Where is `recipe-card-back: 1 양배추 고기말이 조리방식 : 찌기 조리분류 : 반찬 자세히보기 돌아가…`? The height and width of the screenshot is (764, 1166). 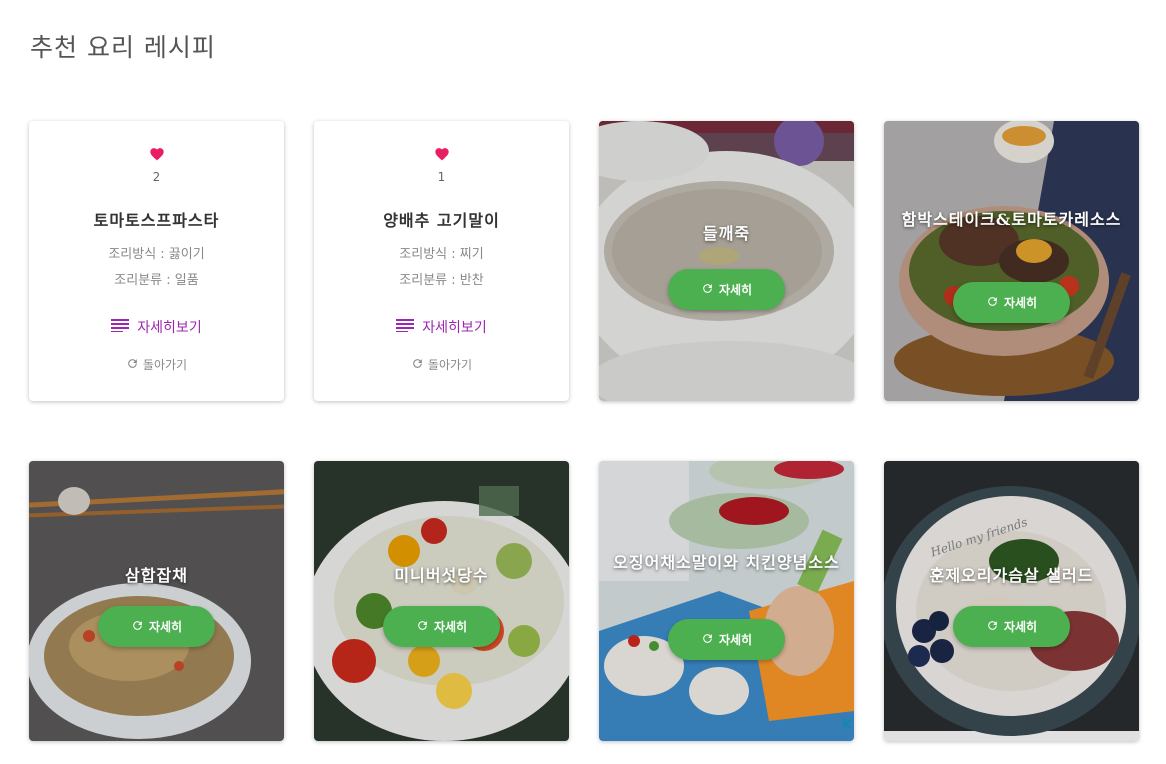 recipe-card-back: 1 양배추 고기말이 조리방식 : 찌기 조리분류 : 반찬 자세히보기 돌아가… is located at coordinates (441, 261).